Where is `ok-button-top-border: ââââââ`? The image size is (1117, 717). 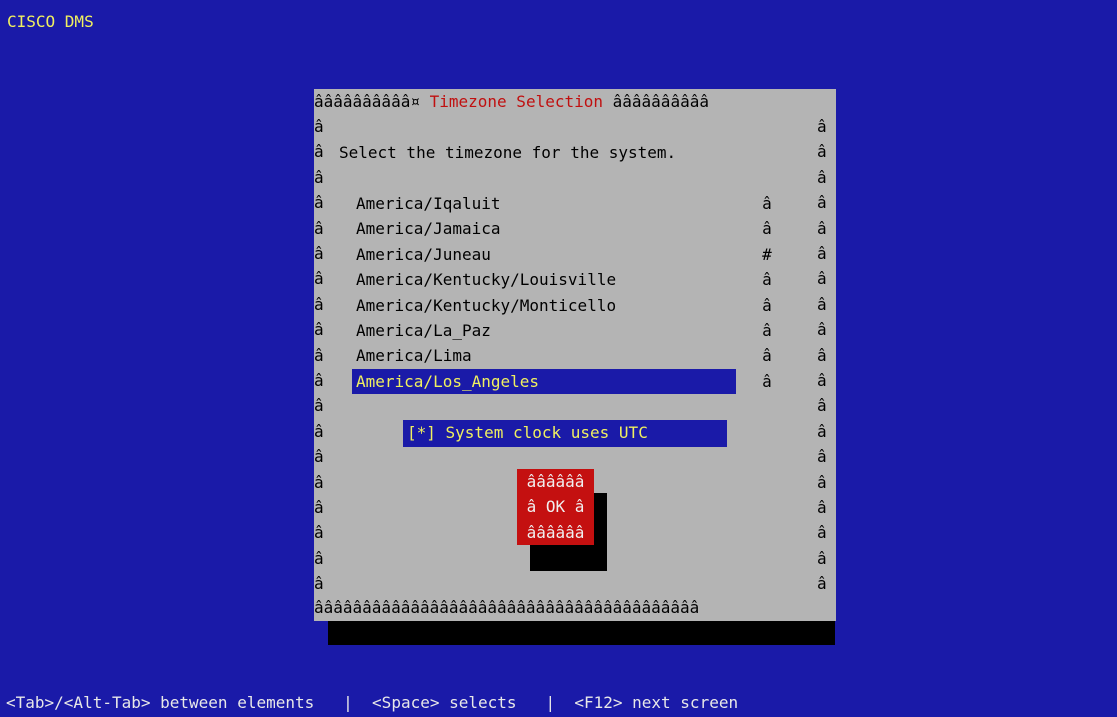
ok-button-top-border: ââââââ is located at coordinates (555, 481).